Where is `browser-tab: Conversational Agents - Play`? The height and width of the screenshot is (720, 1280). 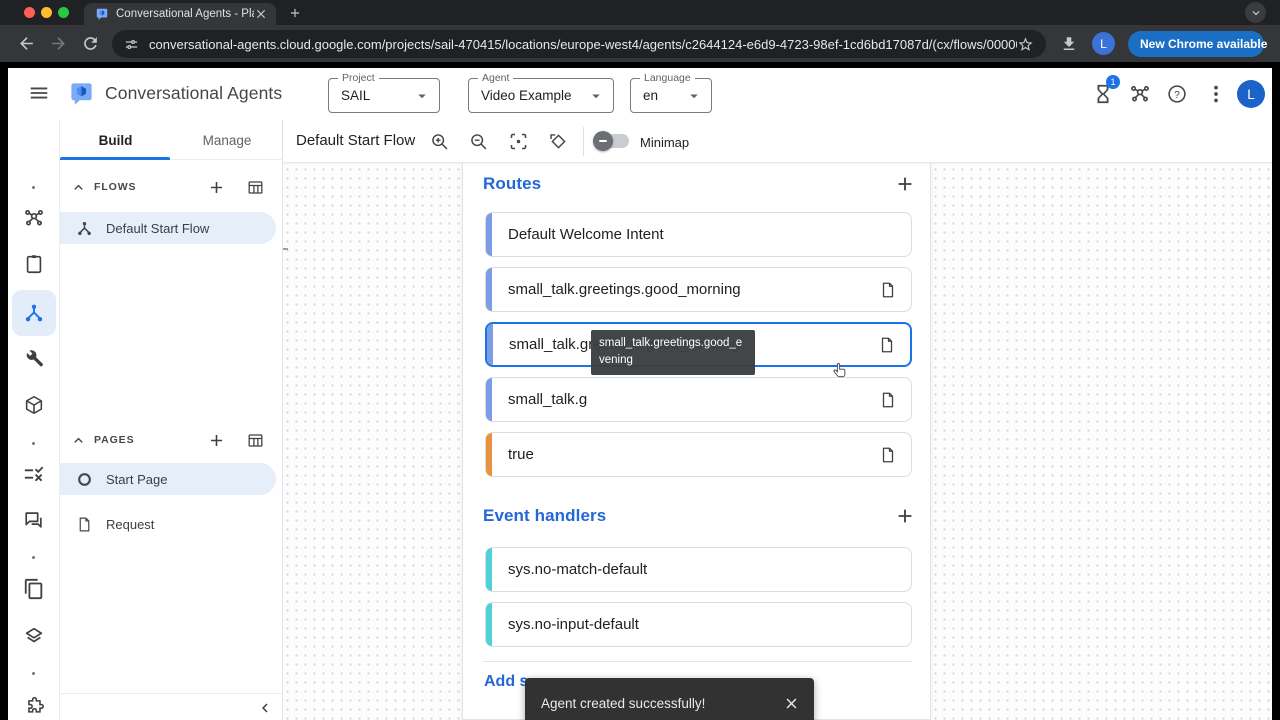 browser-tab: Conversational Agents - Play is located at coordinates (180, 14).